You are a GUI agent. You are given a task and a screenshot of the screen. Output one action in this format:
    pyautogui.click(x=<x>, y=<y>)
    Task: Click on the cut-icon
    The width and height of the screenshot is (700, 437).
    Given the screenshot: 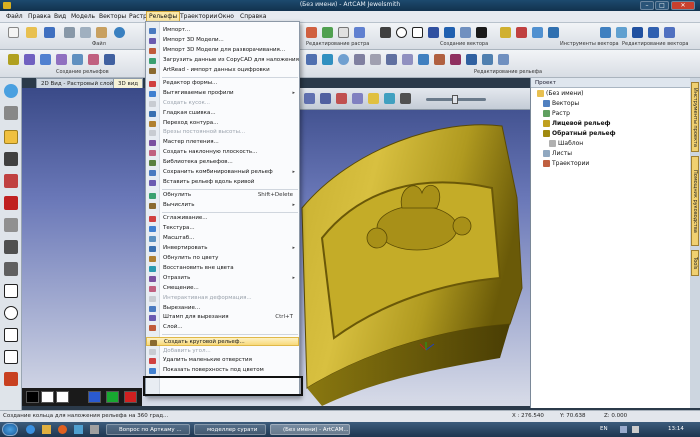 What is the action you would take?
    pyautogui.click(x=69, y=32)
    